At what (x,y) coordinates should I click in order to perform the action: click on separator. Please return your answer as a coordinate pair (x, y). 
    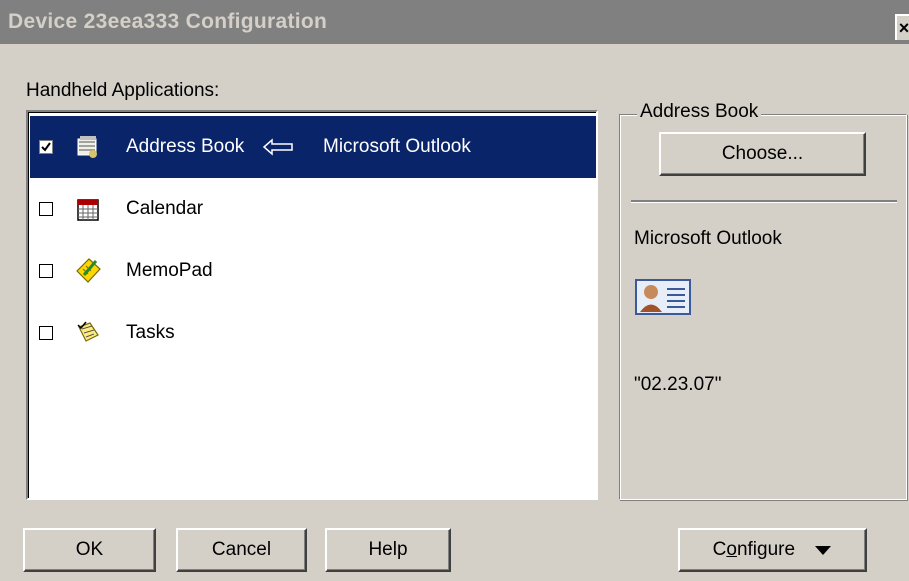
    Looking at the image, I should click on (764, 201).